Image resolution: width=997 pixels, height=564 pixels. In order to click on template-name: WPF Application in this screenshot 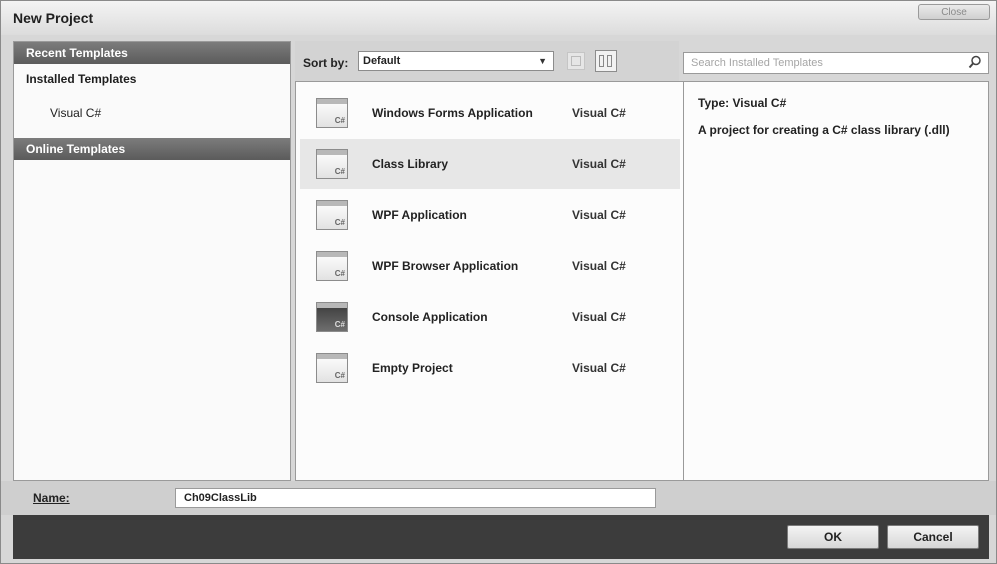, I will do `click(419, 215)`.